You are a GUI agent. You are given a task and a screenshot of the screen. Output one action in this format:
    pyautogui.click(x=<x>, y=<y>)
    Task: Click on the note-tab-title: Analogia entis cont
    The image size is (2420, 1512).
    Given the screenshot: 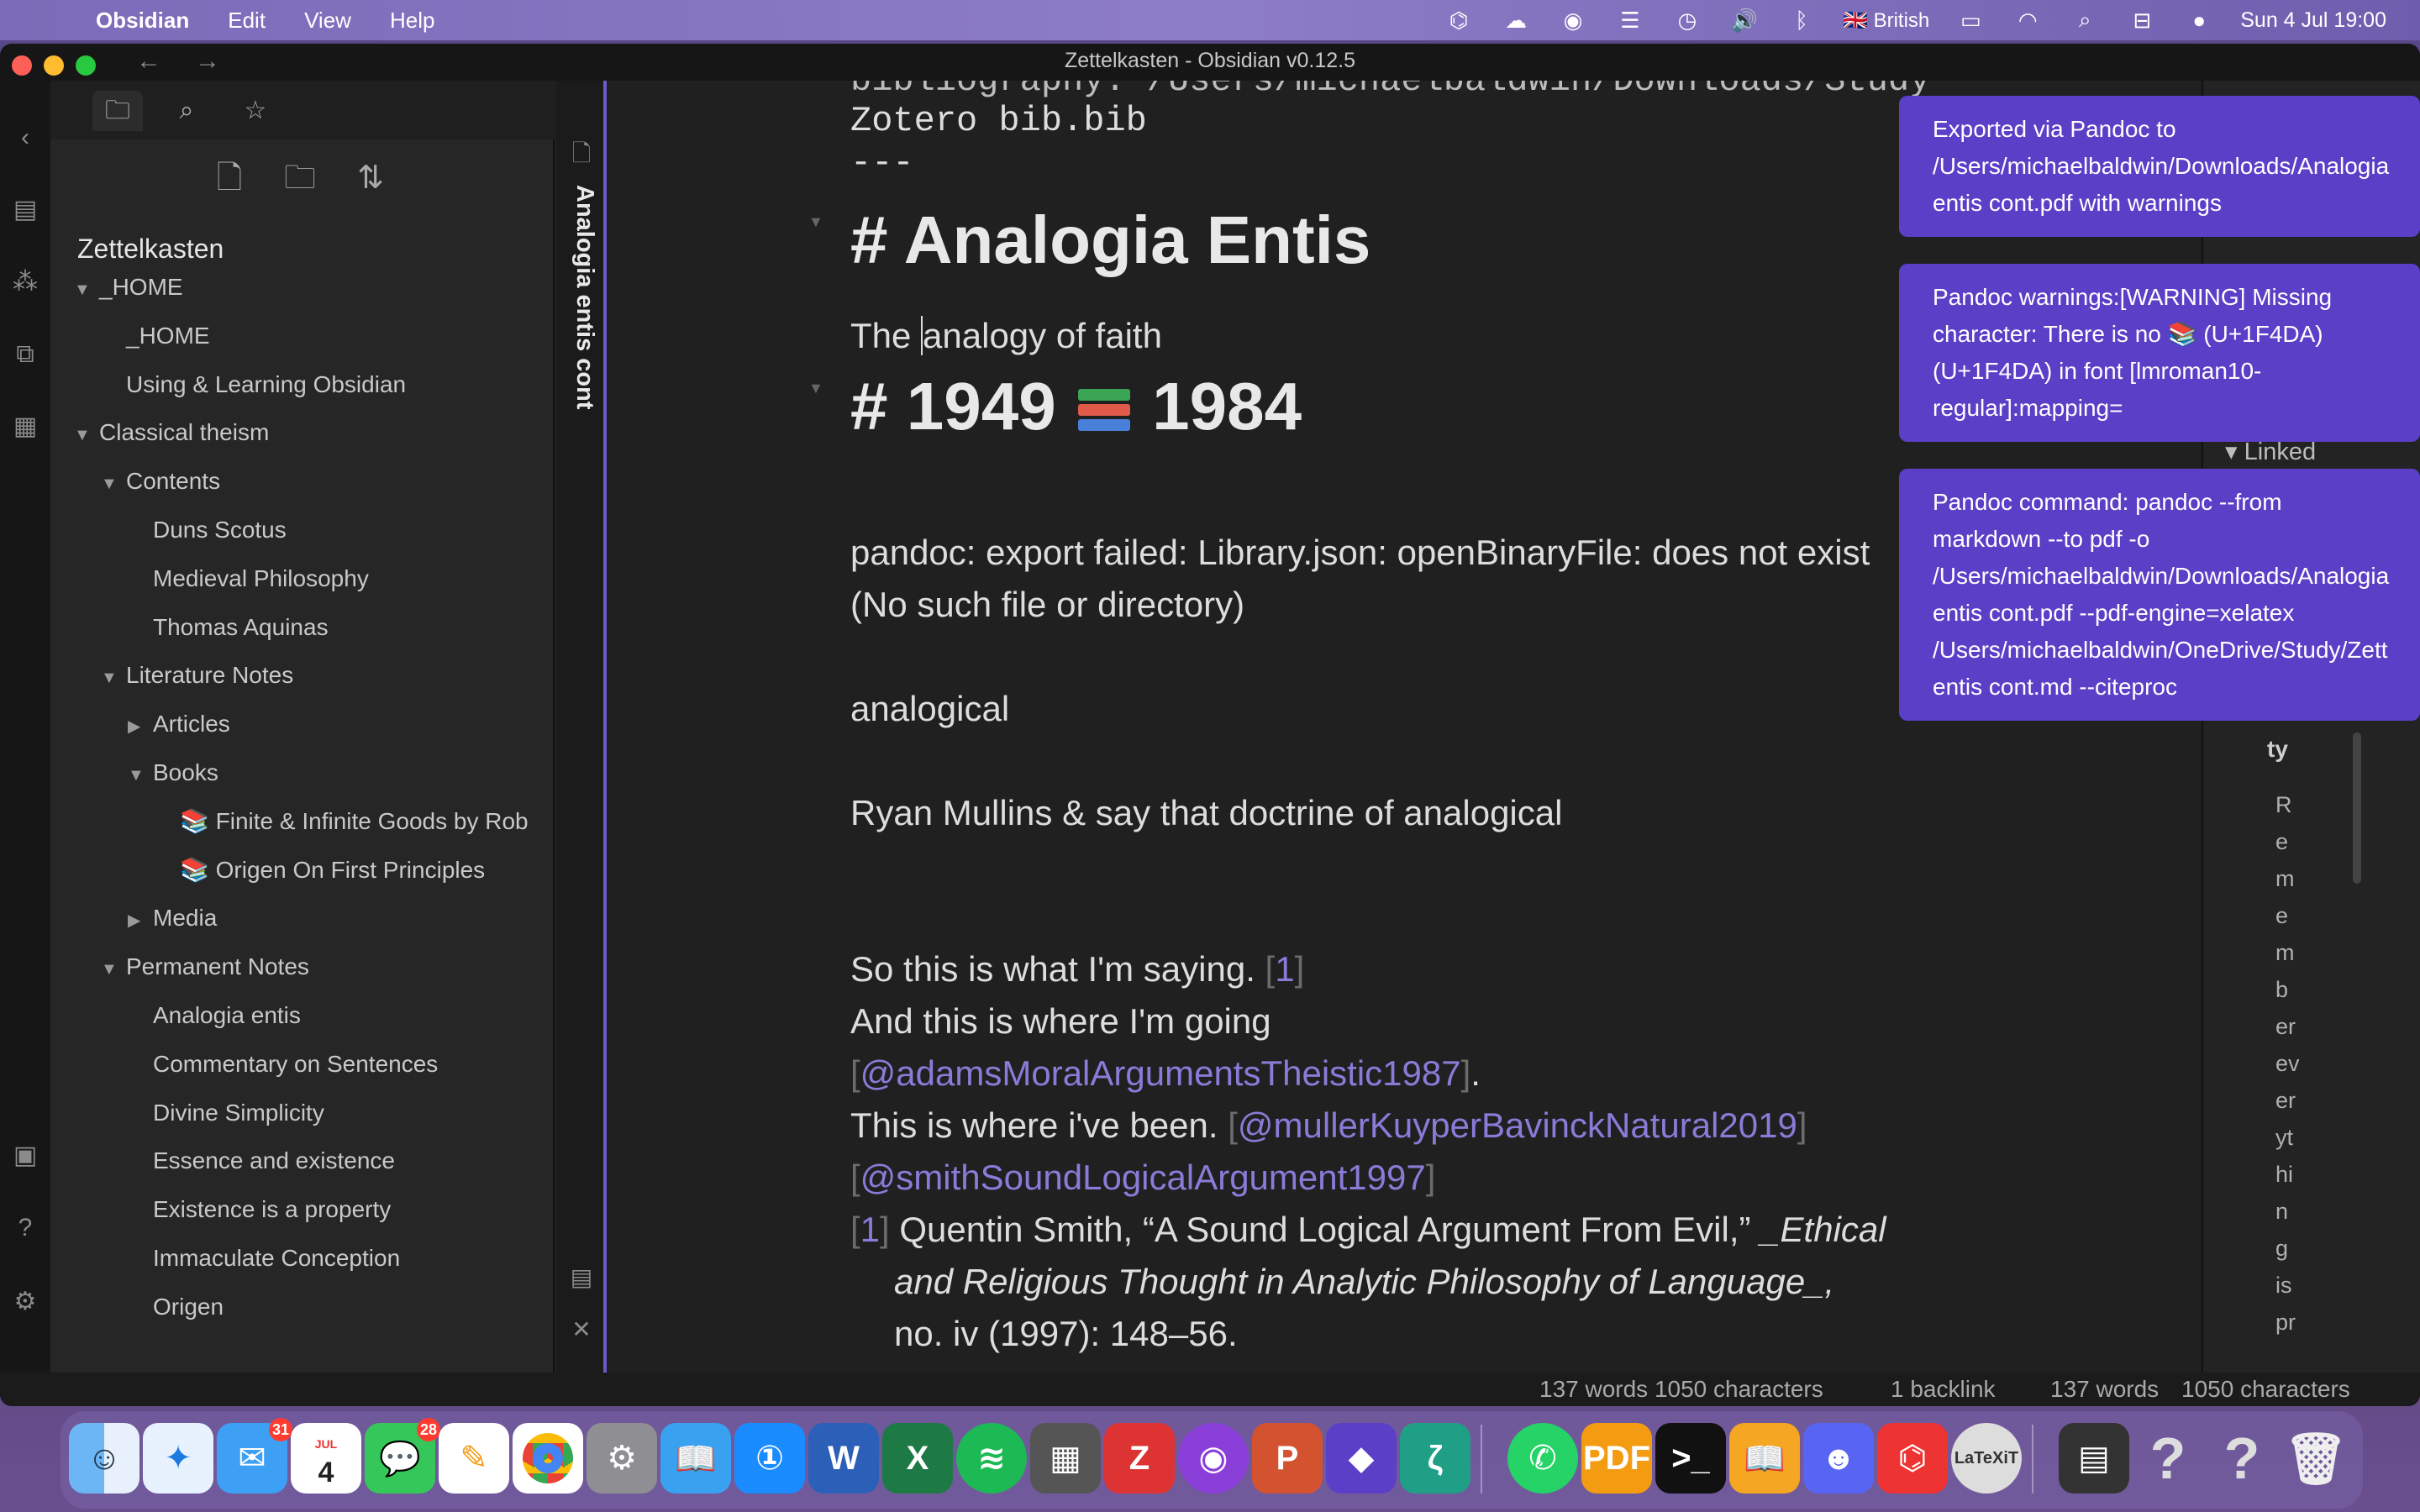 What is the action you would take?
    pyautogui.click(x=582, y=297)
    